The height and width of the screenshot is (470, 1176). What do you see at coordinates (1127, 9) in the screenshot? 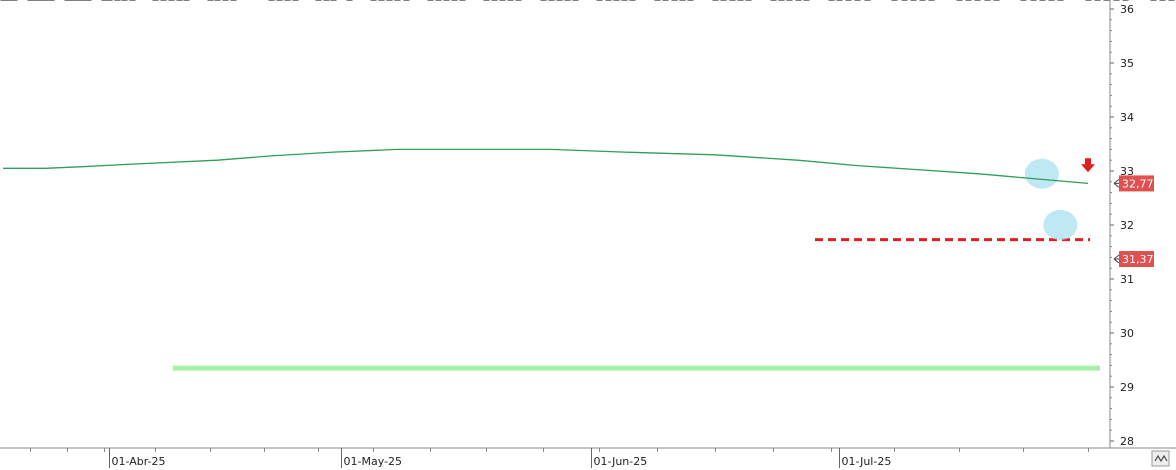
I see `y-tick-label: 36` at bounding box center [1127, 9].